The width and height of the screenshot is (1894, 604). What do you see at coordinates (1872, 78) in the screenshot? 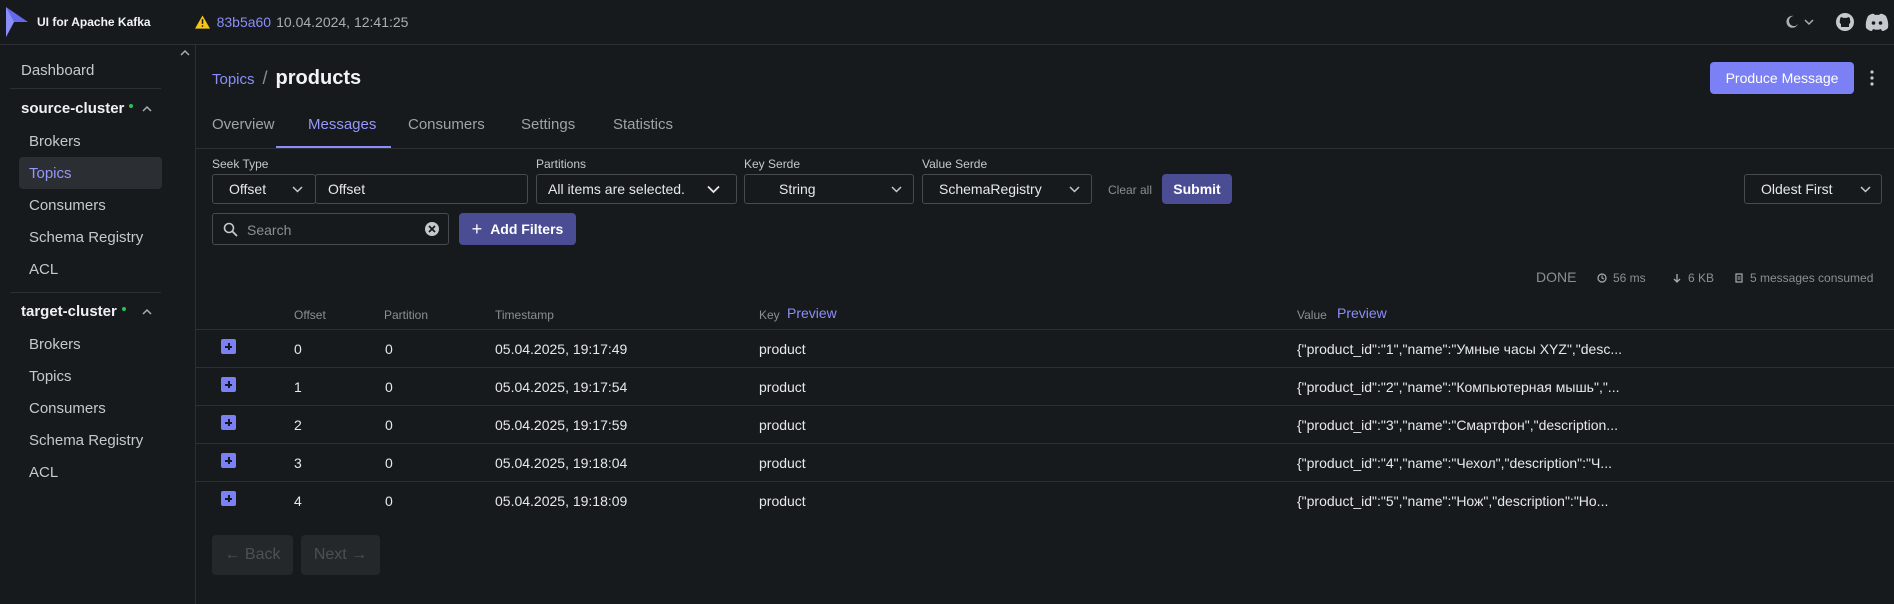
I see `more-options-icon` at bounding box center [1872, 78].